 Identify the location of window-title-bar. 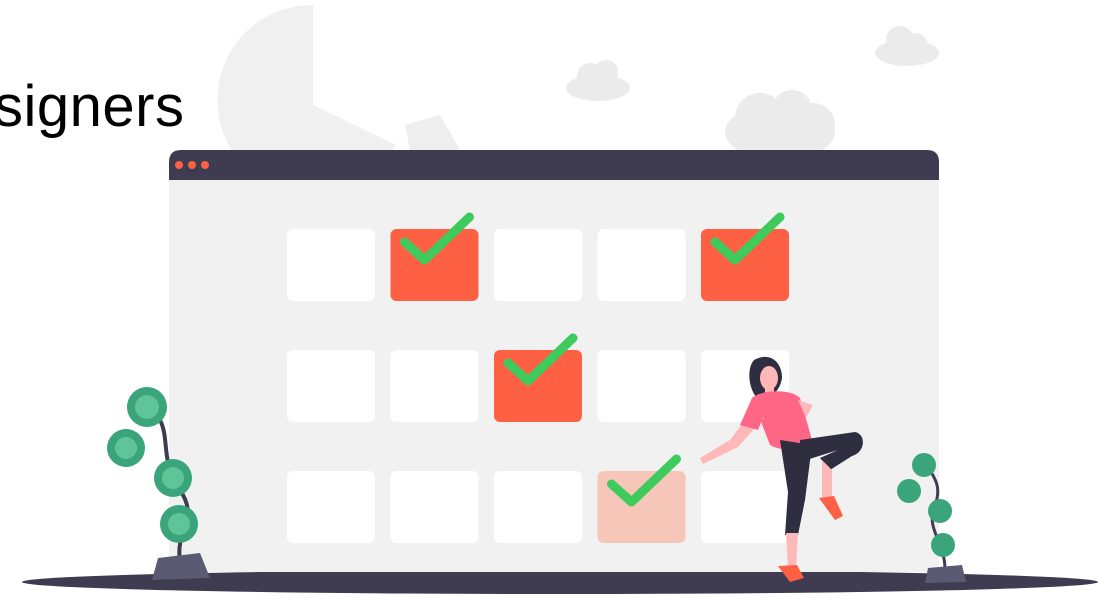
(554, 165).